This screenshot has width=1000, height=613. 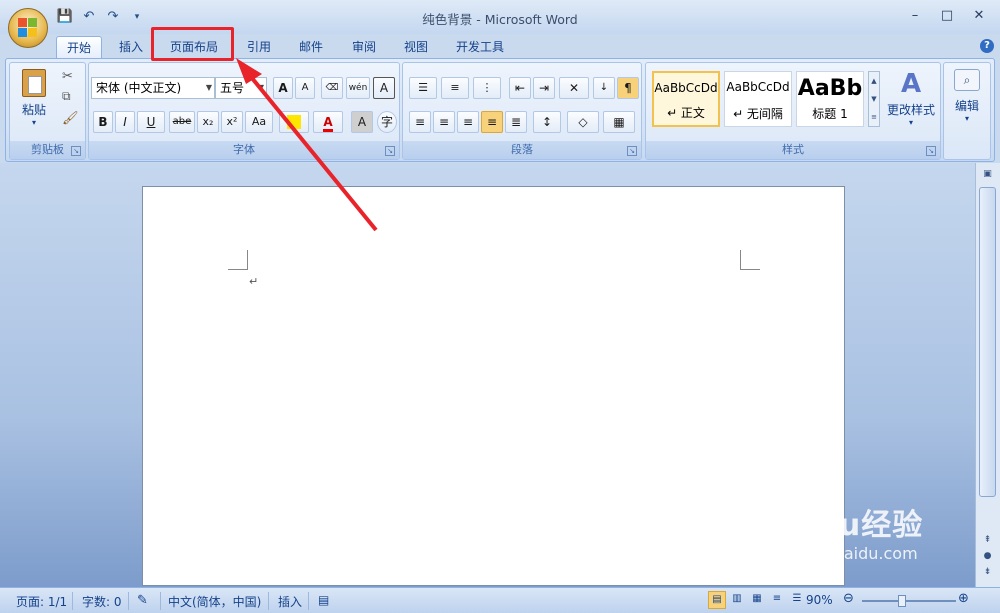 I want to click on draft-icon: ☰, so click(x=797, y=600).